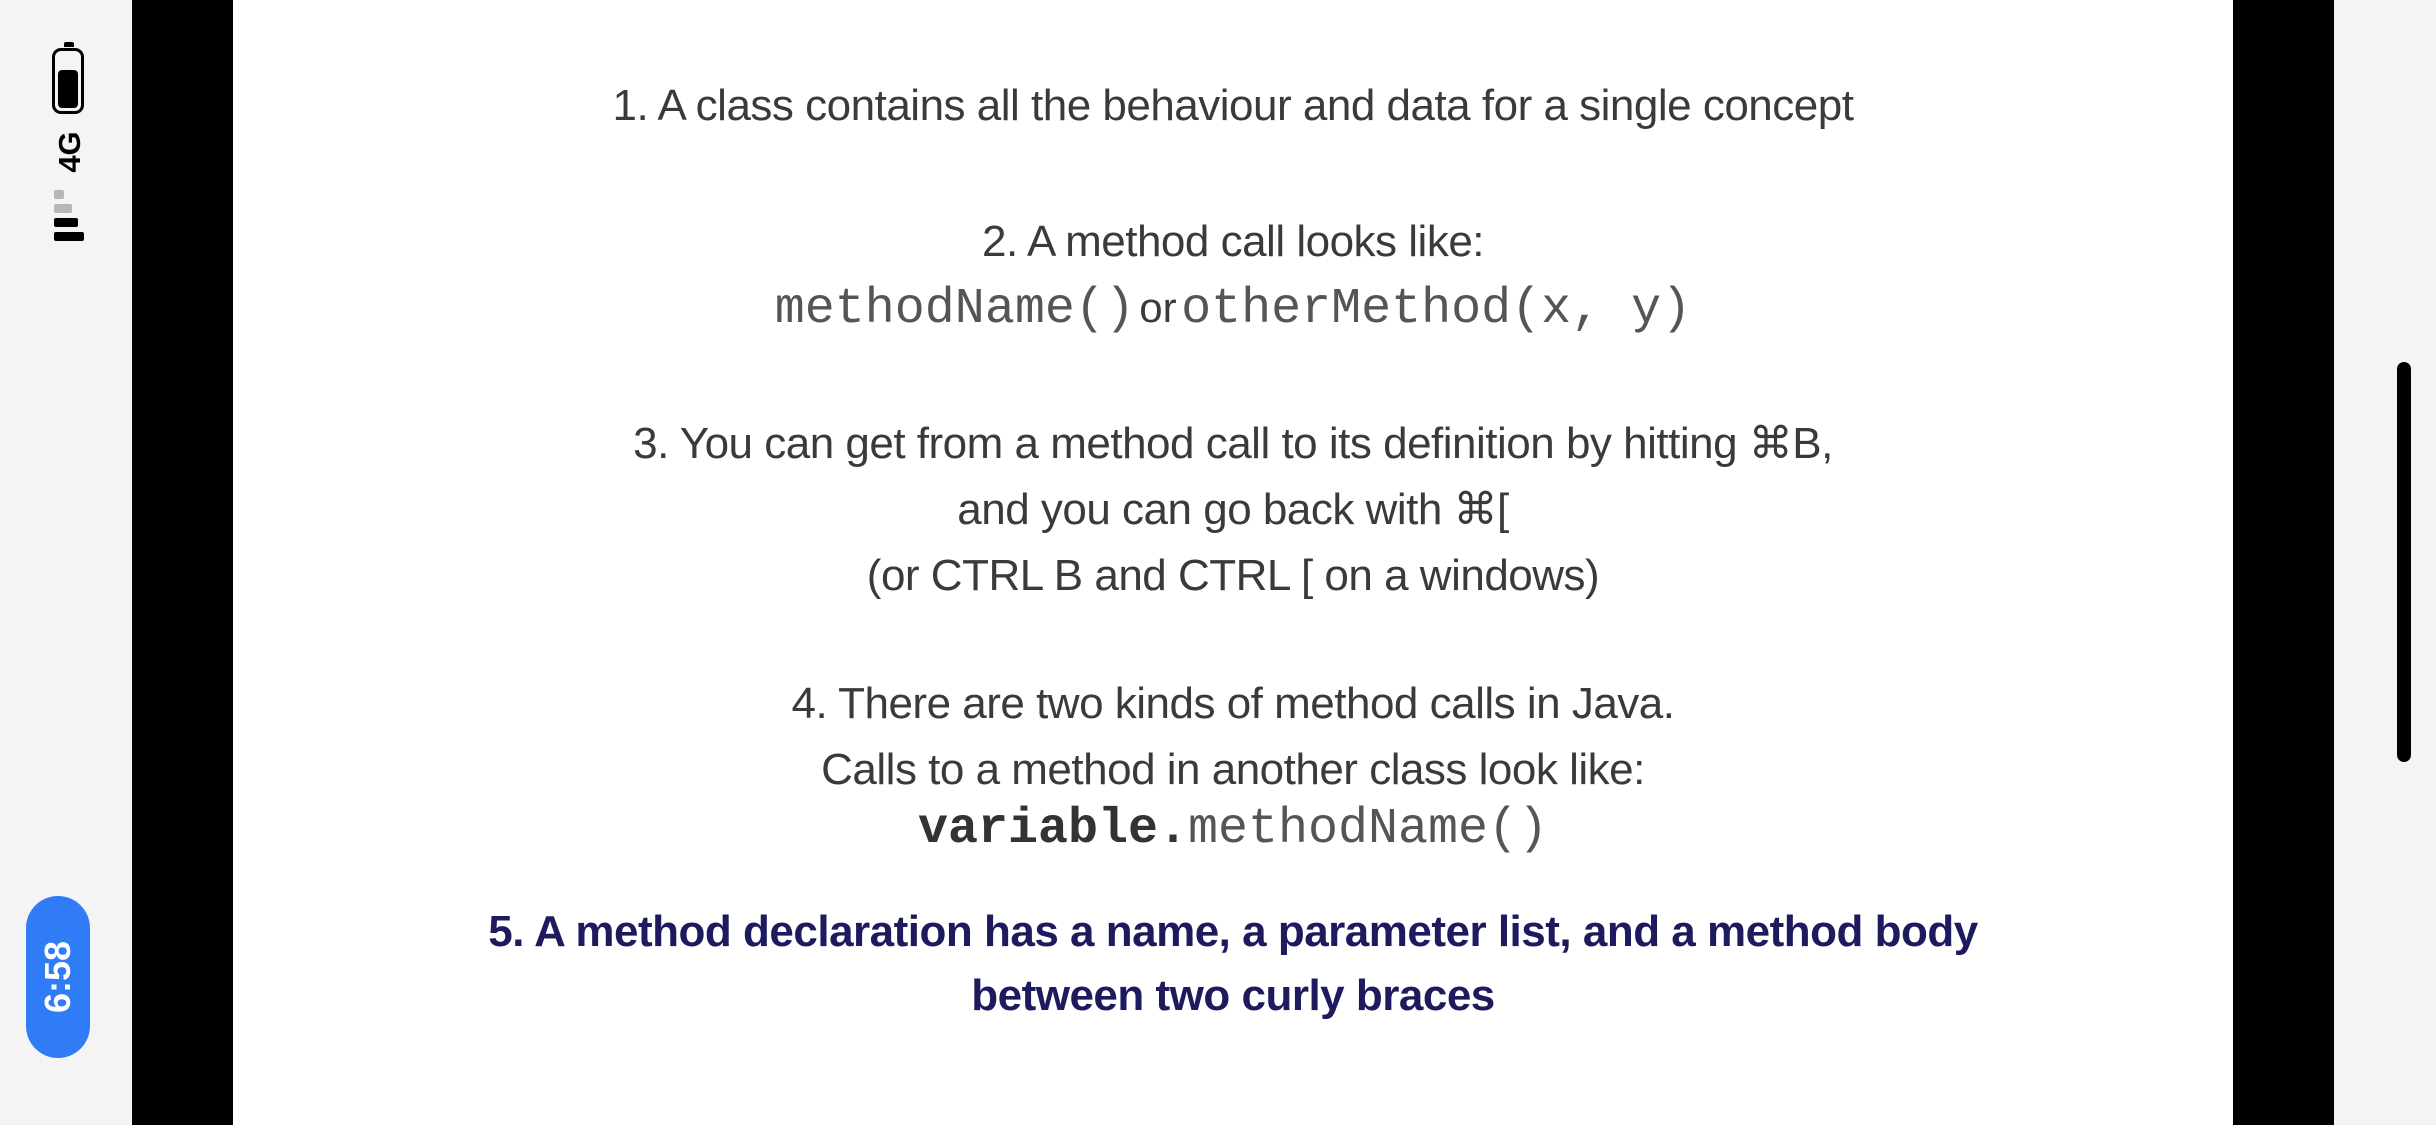 This screenshot has width=2436, height=1125. What do you see at coordinates (954, 309) in the screenshot?
I see `code-method-call: methodName()` at bounding box center [954, 309].